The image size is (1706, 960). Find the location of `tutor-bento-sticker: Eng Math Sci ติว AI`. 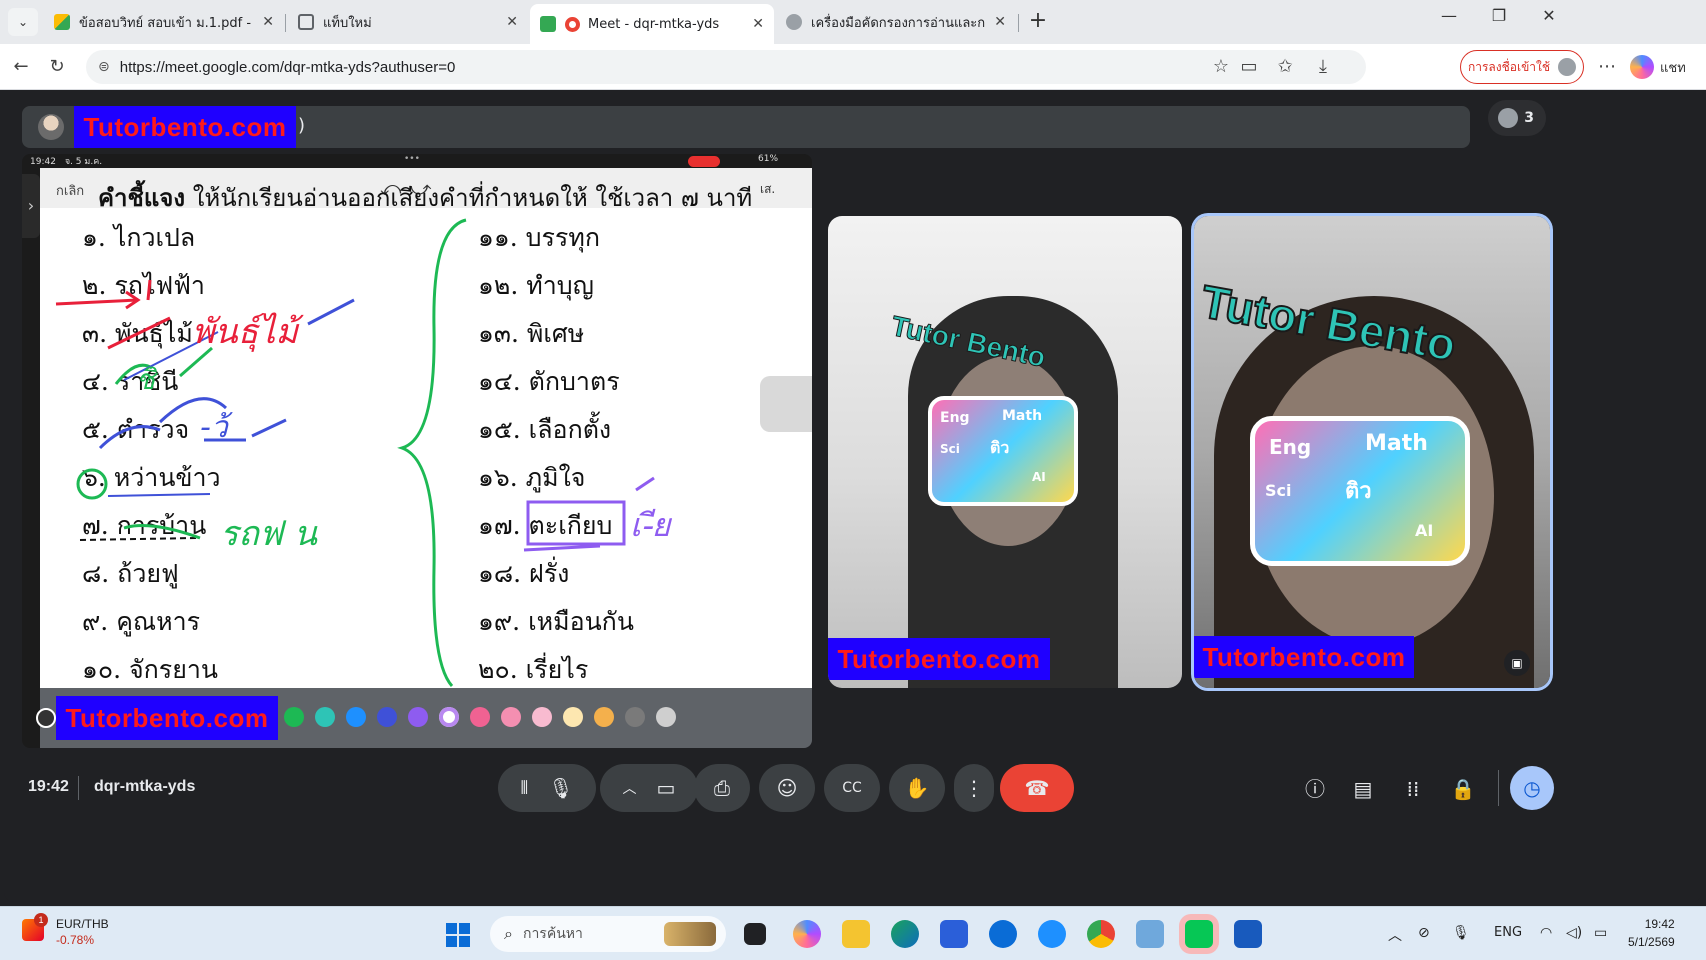

tutor-bento-sticker: Eng Math Sci ติว AI is located at coordinates (1003, 451).